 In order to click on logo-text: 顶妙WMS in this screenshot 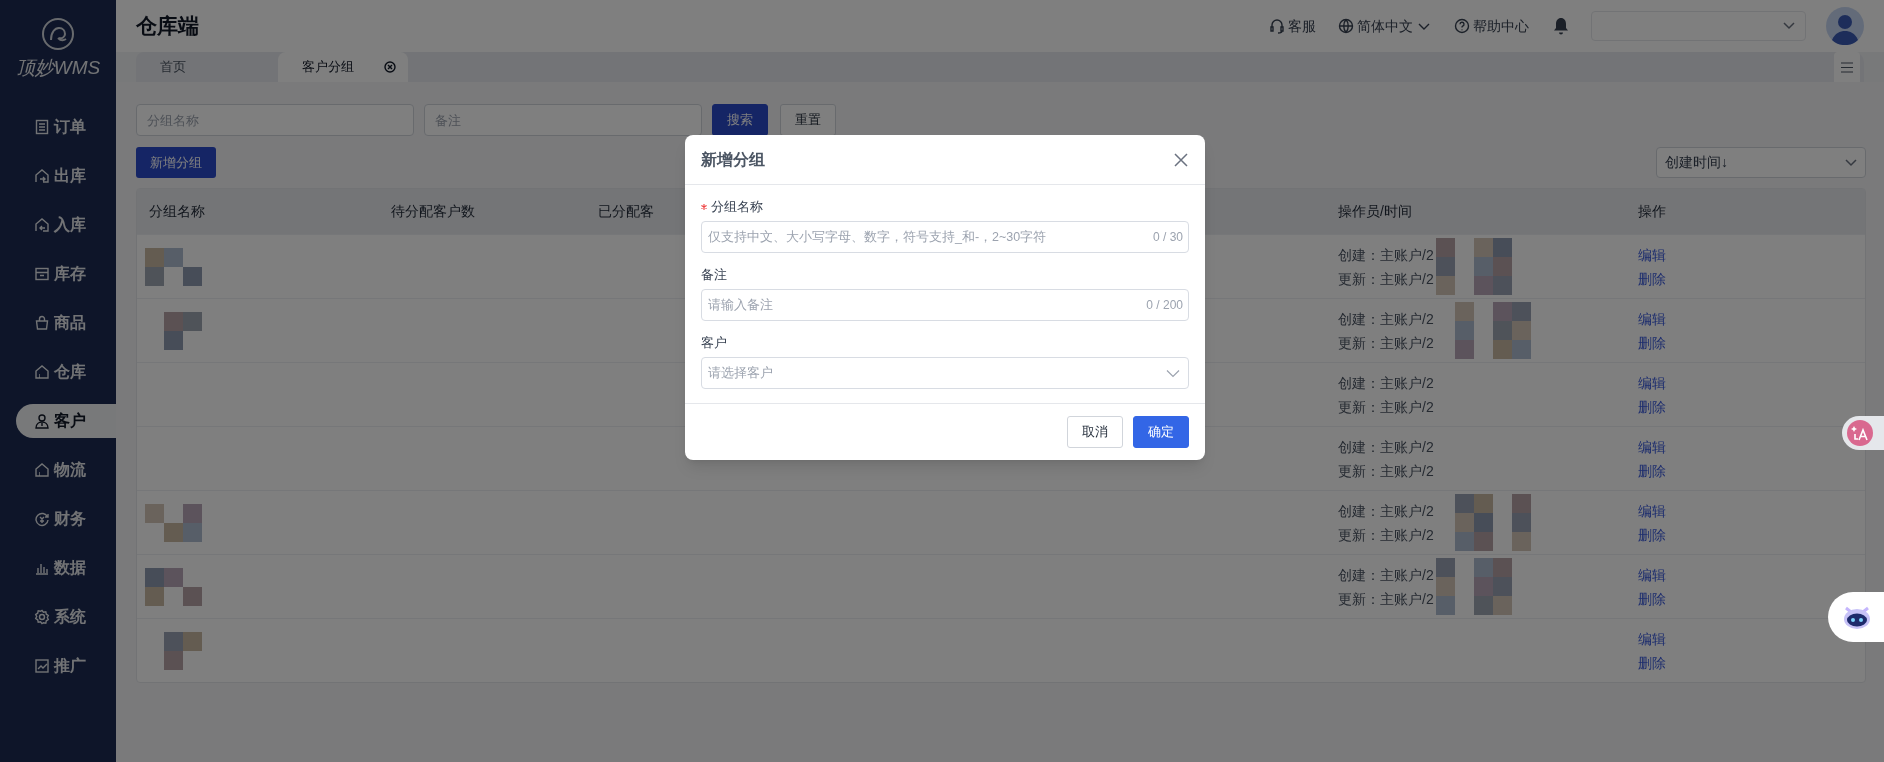, I will do `click(58, 68)`.